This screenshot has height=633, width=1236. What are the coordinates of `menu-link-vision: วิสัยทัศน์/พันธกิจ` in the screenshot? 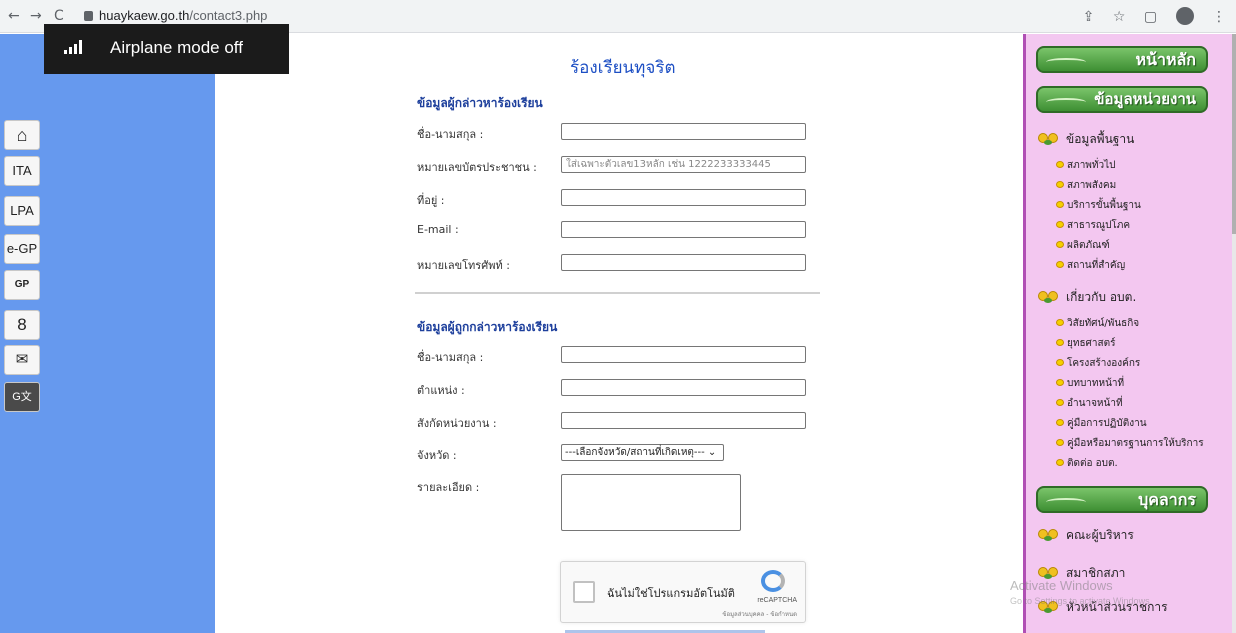 It's located at (1097, 323).